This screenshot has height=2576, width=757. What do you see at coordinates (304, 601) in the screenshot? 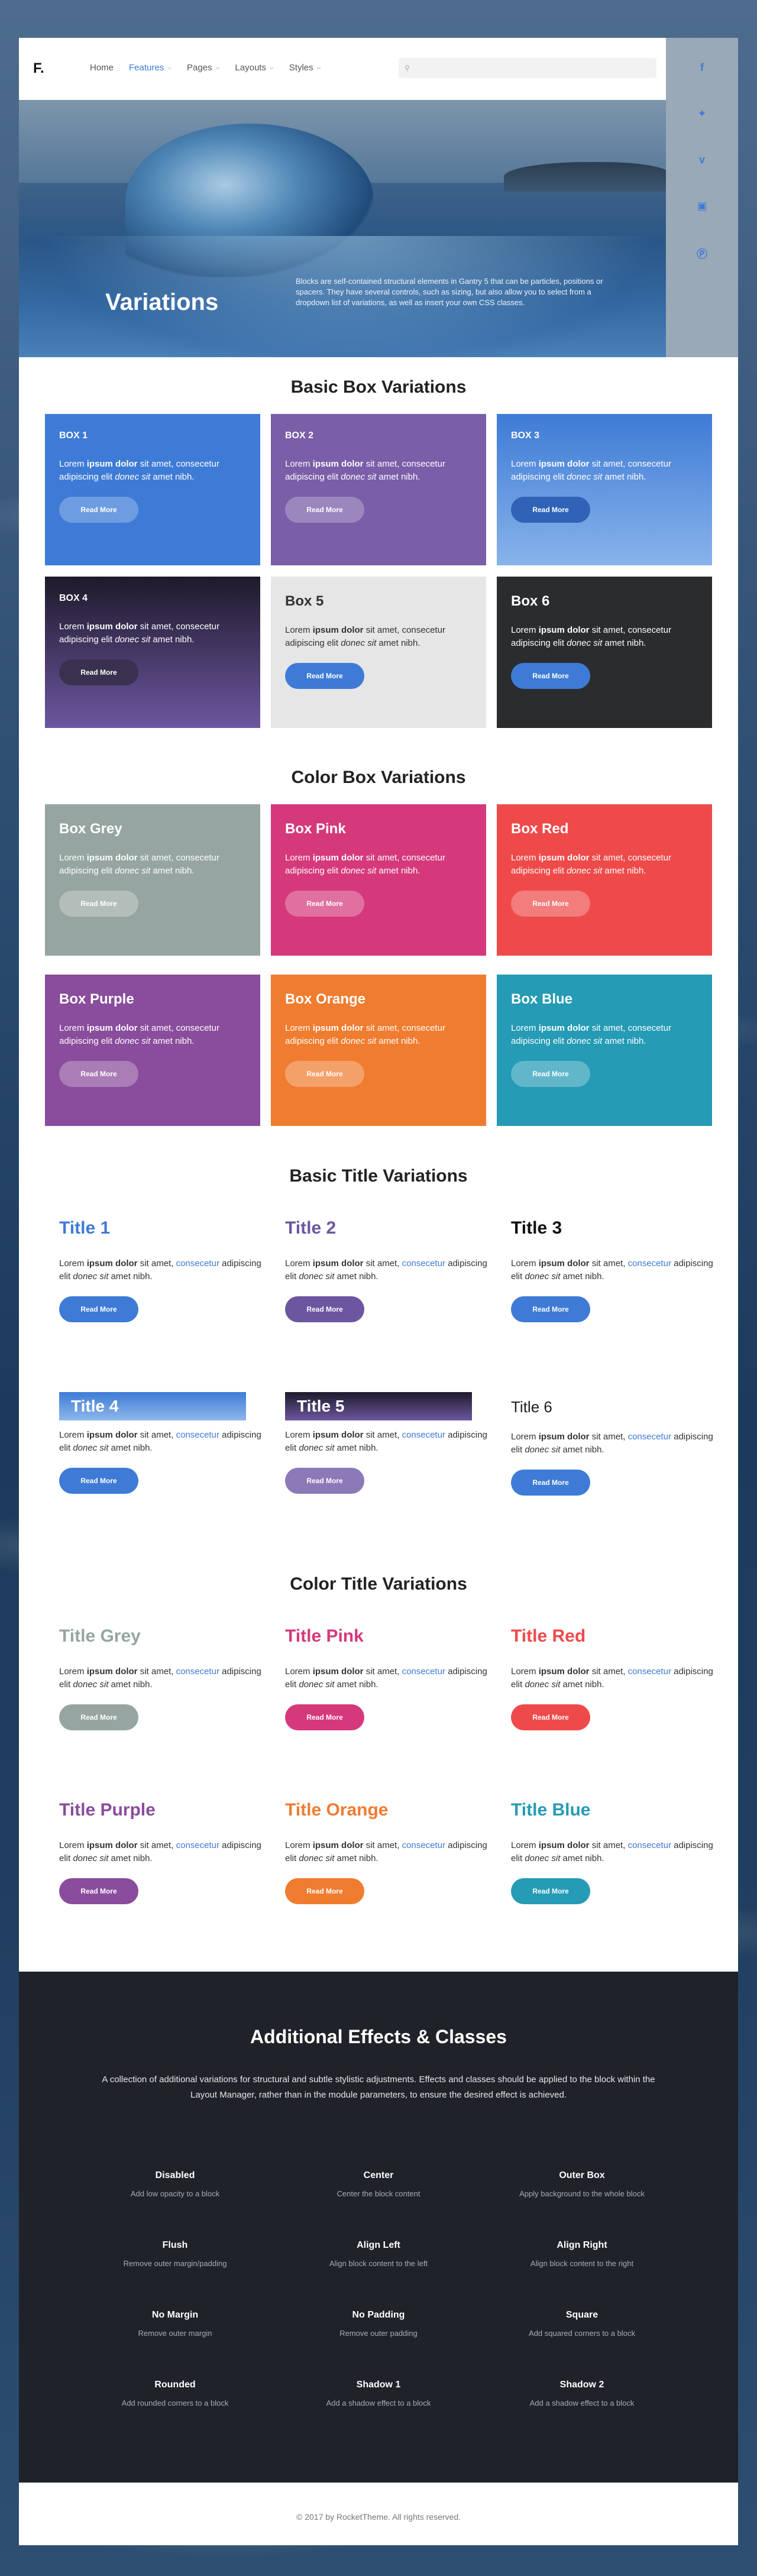
I see `box-title: Box 5` at bounding box center [304, 601].